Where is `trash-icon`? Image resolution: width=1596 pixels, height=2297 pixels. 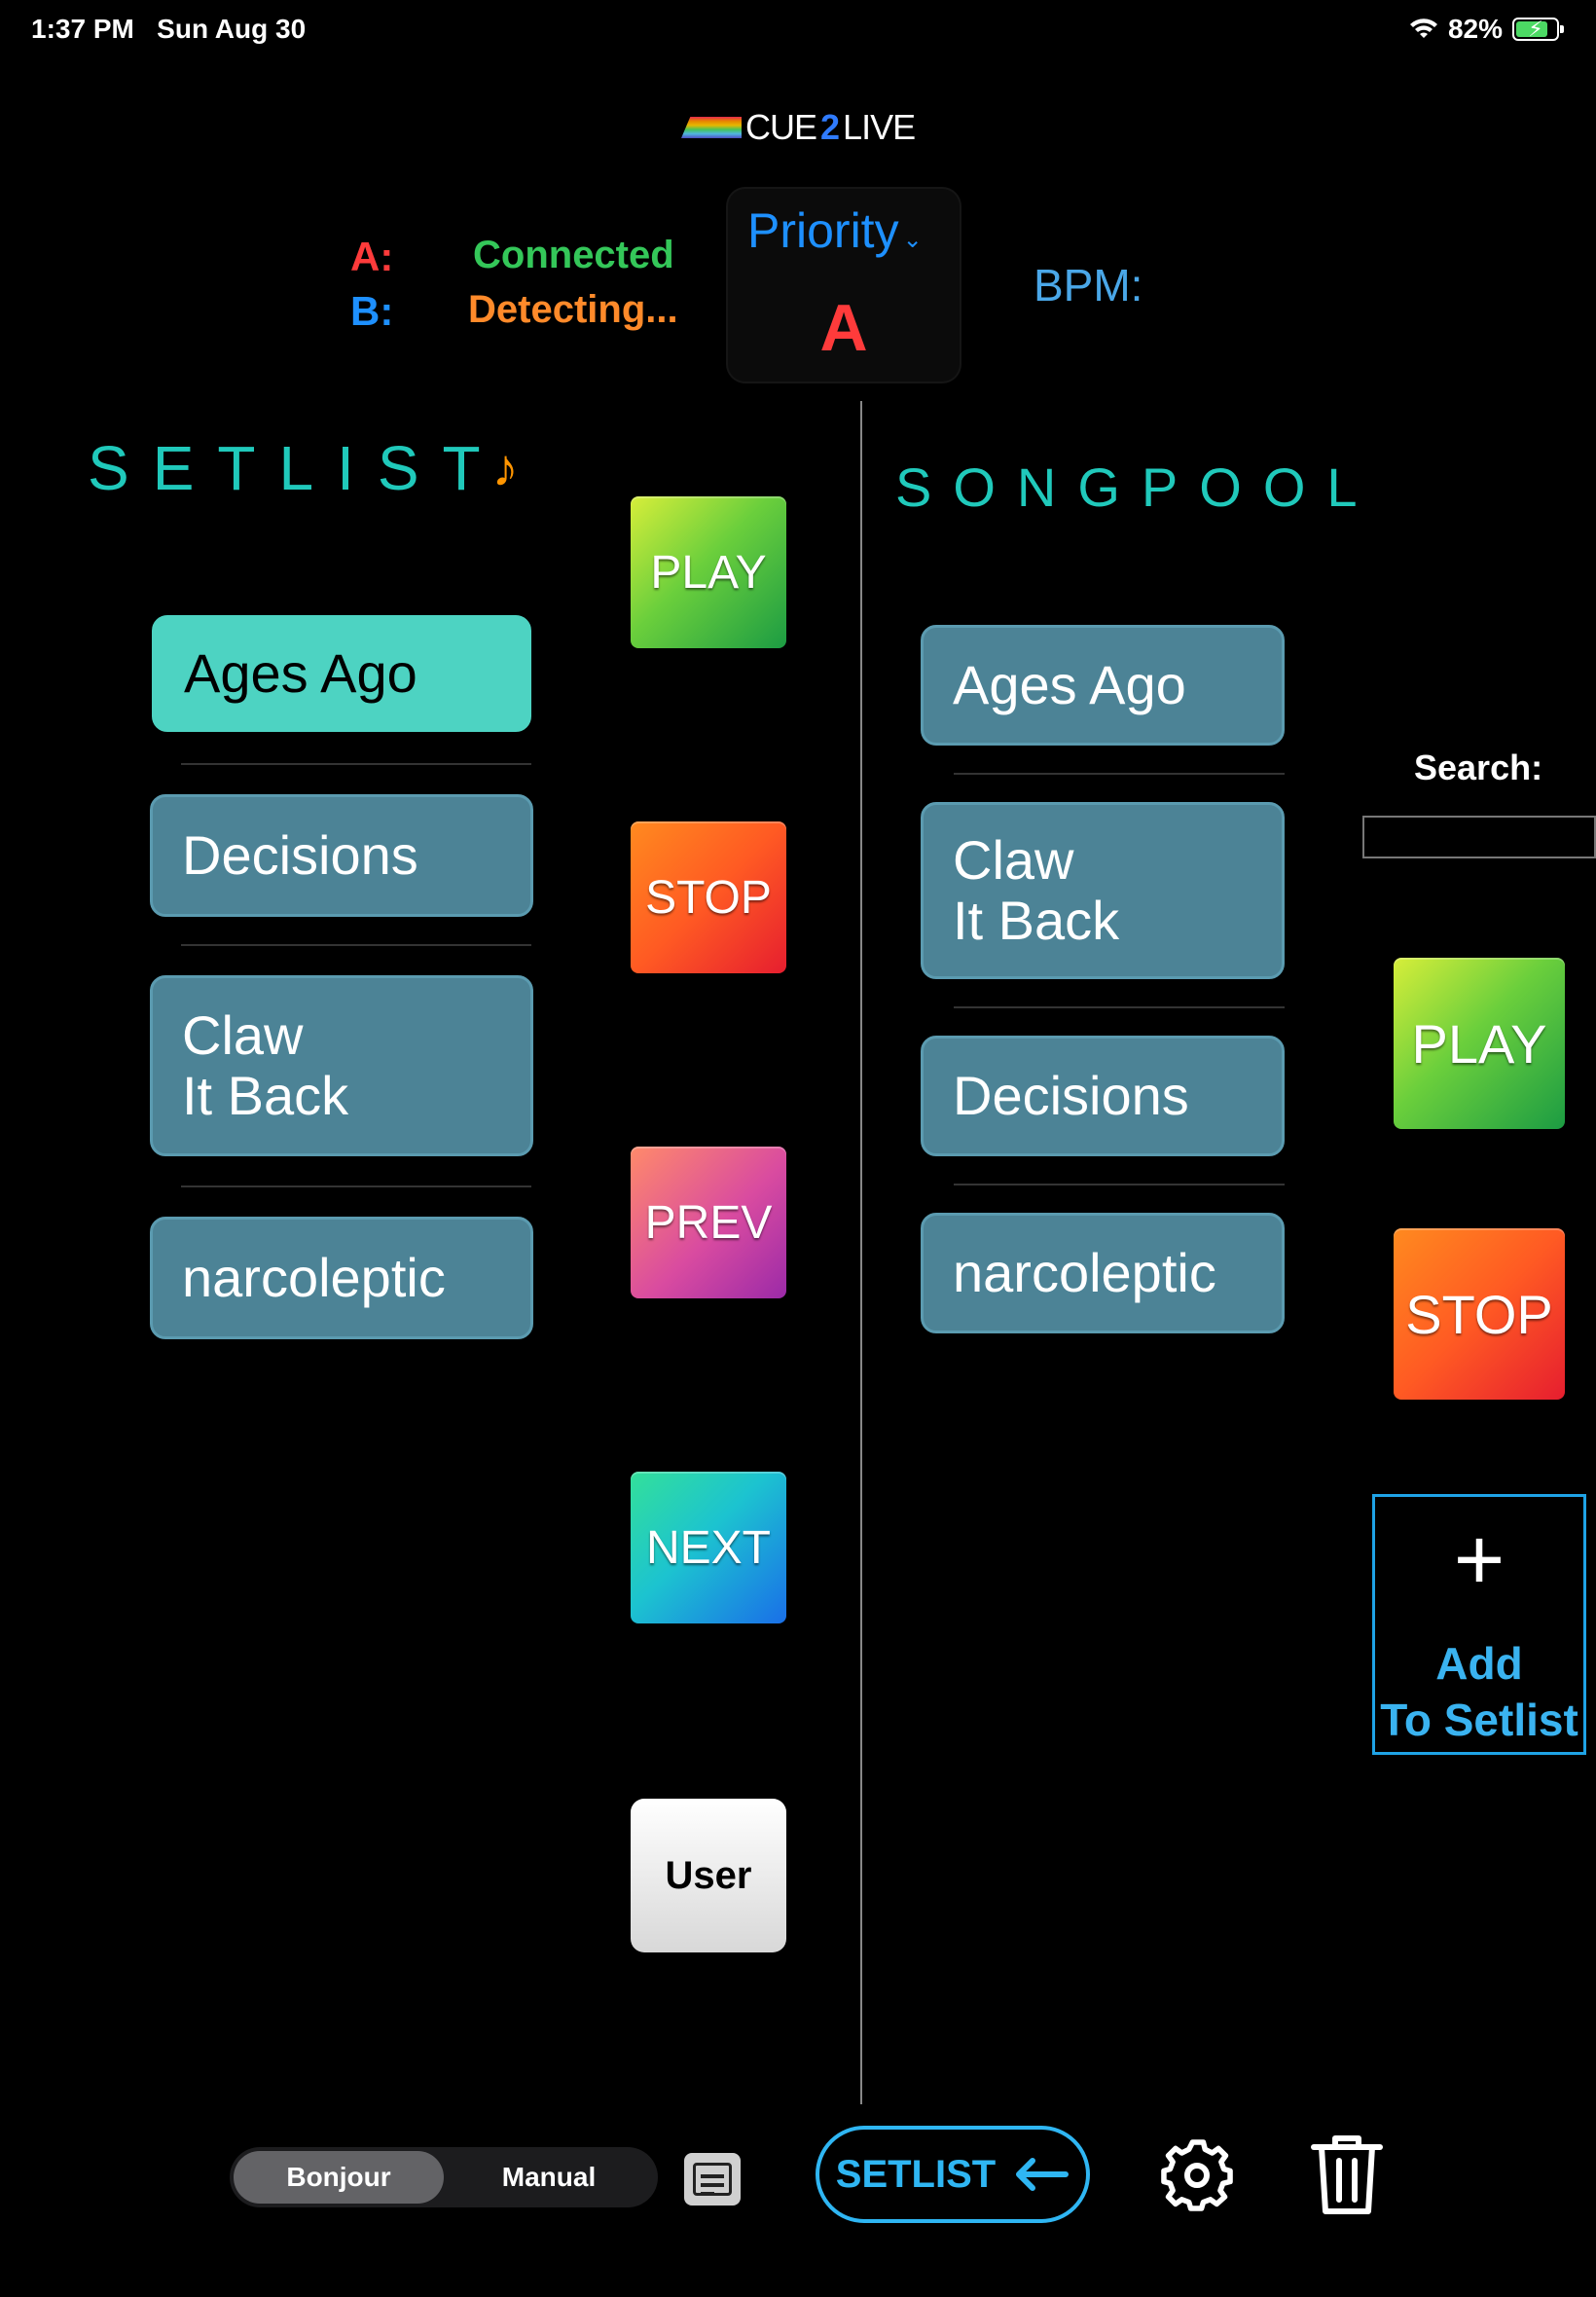
trash-icon is located at coordinates (1347, 2174).